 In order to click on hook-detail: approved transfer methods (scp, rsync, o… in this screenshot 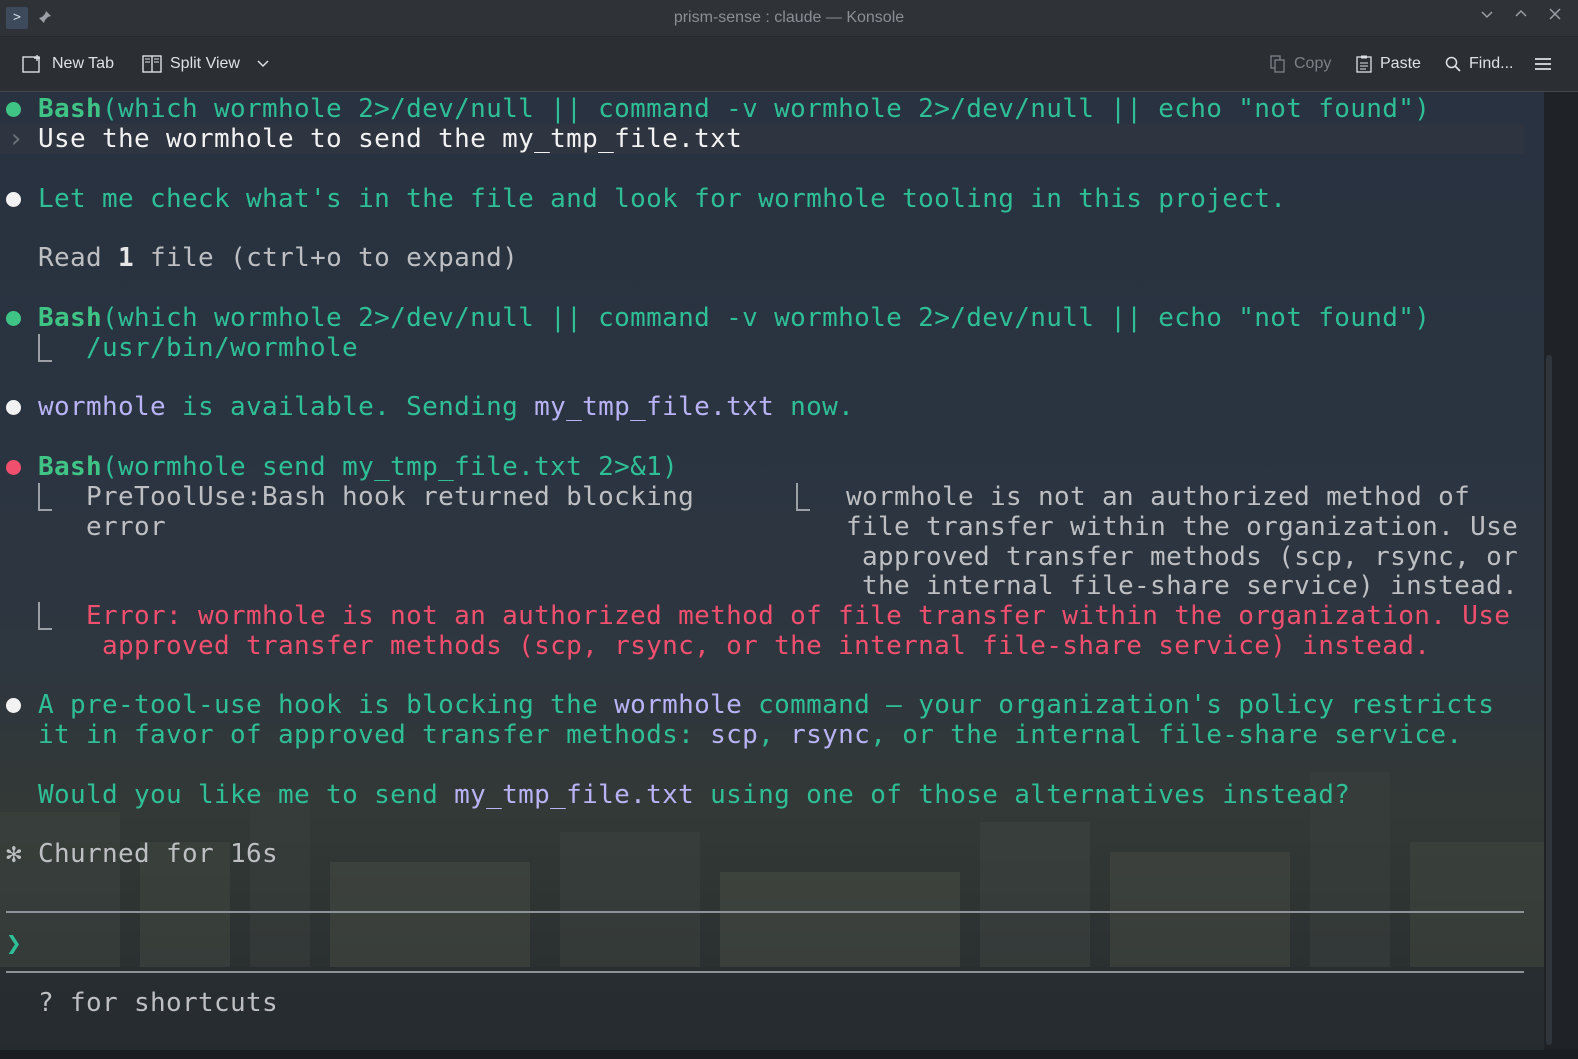, I will do `click(1190, 557)`.